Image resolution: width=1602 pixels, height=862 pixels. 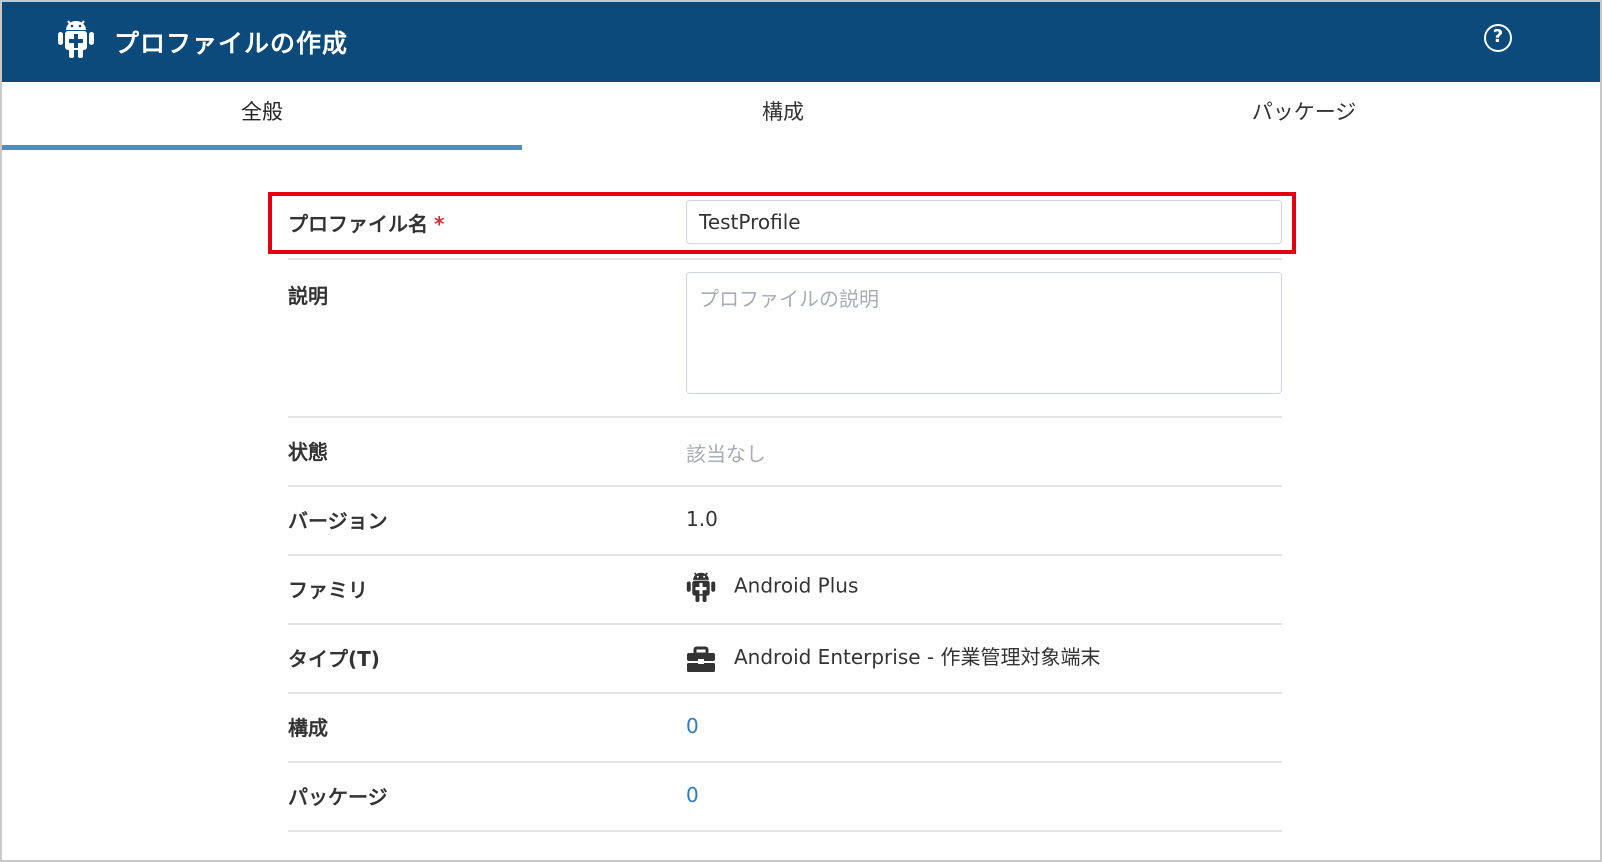 What do you see at coordinates (782, 223) in the screenshot?
I see `highlight-box` at bounding box center [782, 223].